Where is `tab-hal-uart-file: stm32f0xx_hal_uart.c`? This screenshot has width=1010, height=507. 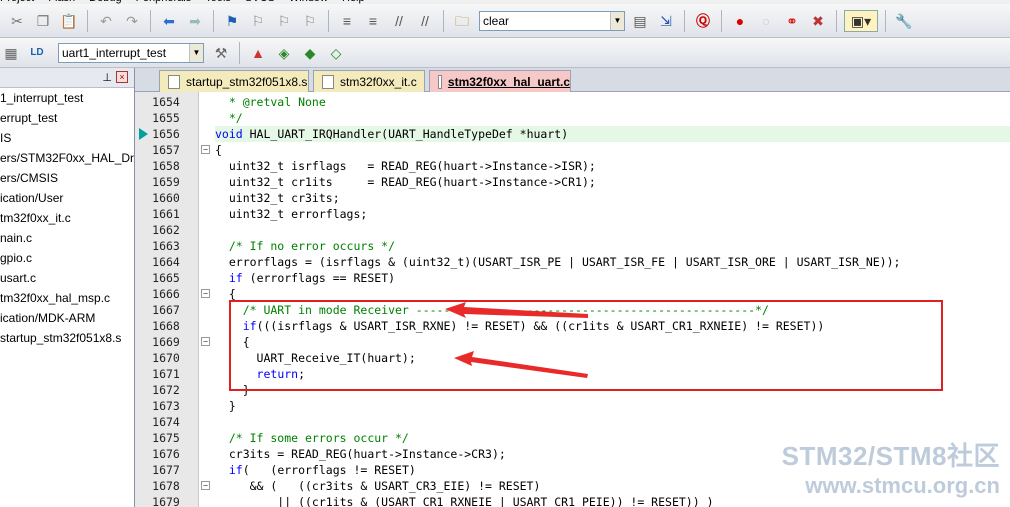 tab-hal-uart-file: stm32f0xx_hal_uart.c is located at coordinates (500, 81).